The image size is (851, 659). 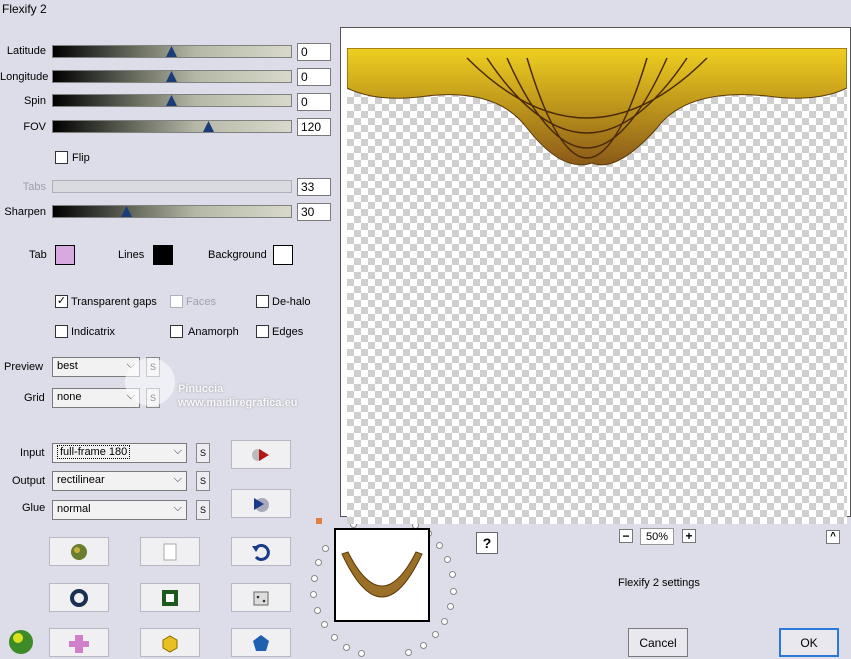 I want to click on zoom-level: 50%, so click(x=657, y=536).